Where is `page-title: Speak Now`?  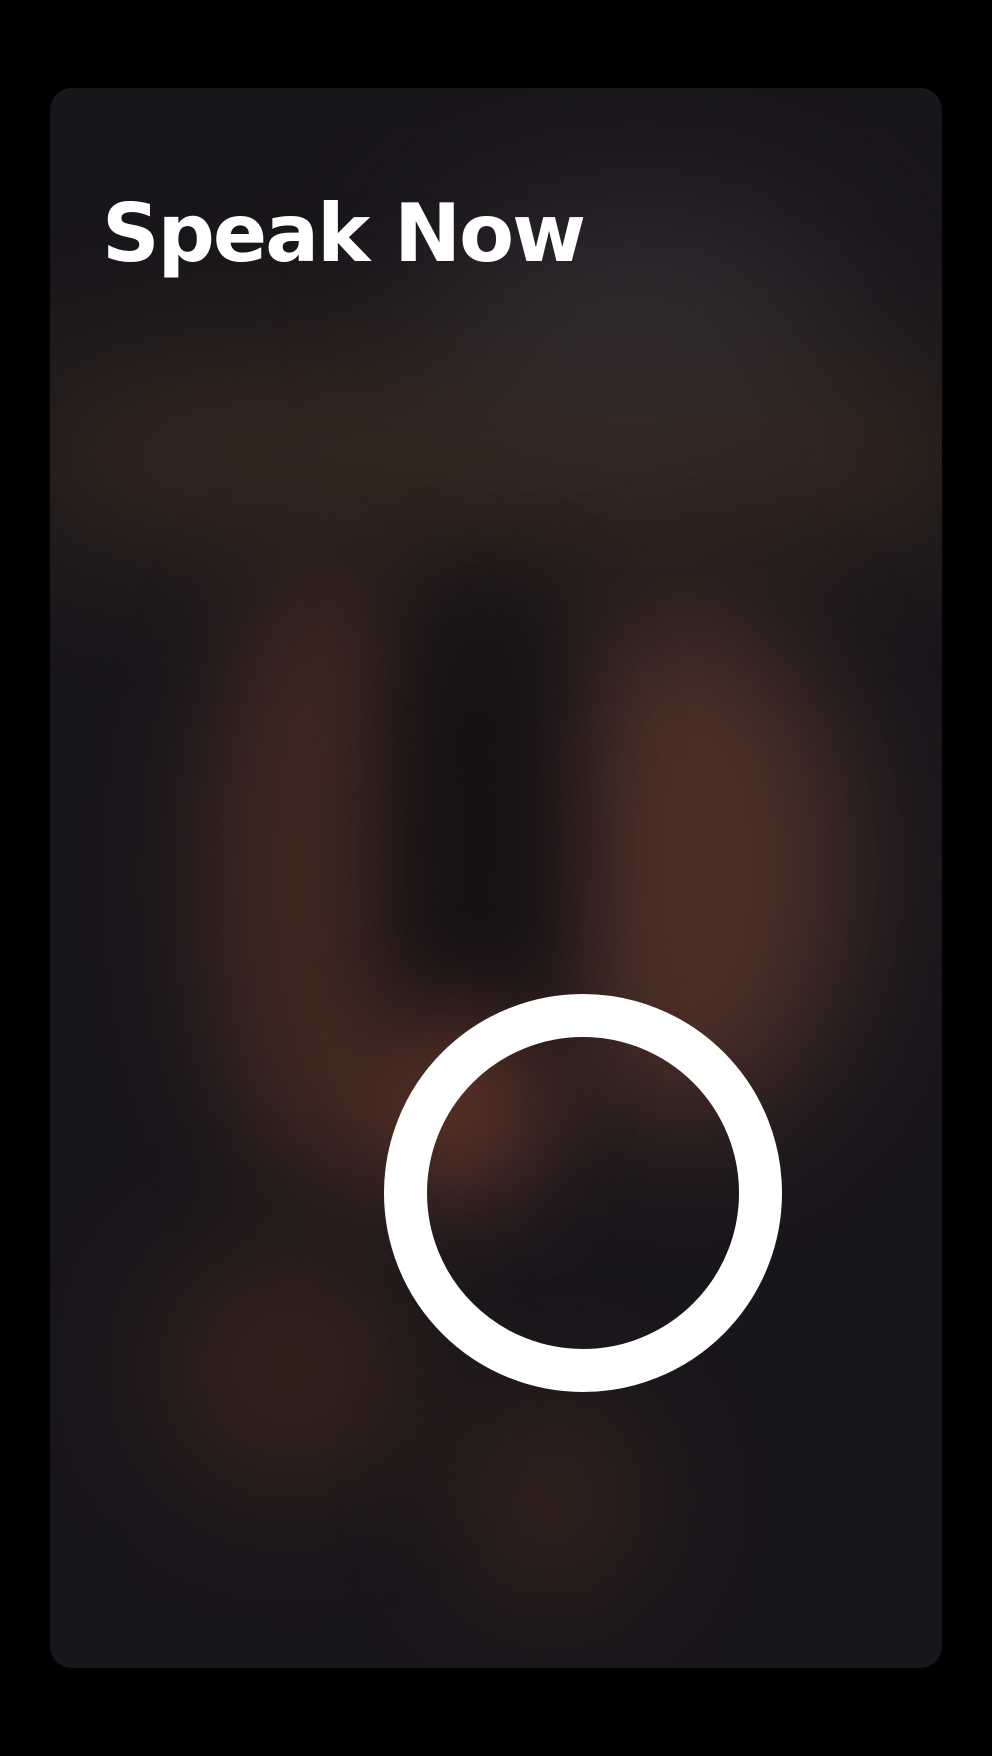
page-title: Speak Now is located at coordinates (344, 233).